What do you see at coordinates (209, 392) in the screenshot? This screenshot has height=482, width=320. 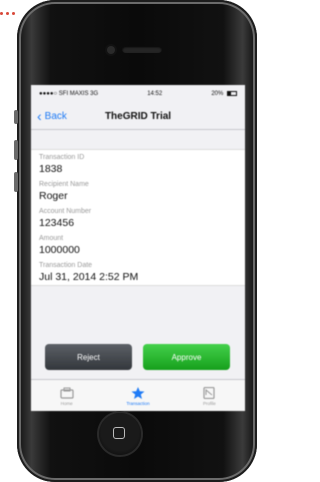 I see `profile-icon` at bounding box center [209, 392].